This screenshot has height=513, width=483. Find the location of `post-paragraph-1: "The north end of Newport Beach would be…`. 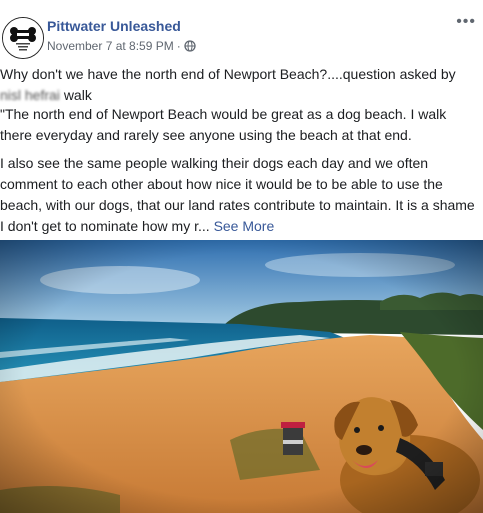

post-paragraph-1: "The north end of Newport Beach would be… is located at coordinates (223, 124).